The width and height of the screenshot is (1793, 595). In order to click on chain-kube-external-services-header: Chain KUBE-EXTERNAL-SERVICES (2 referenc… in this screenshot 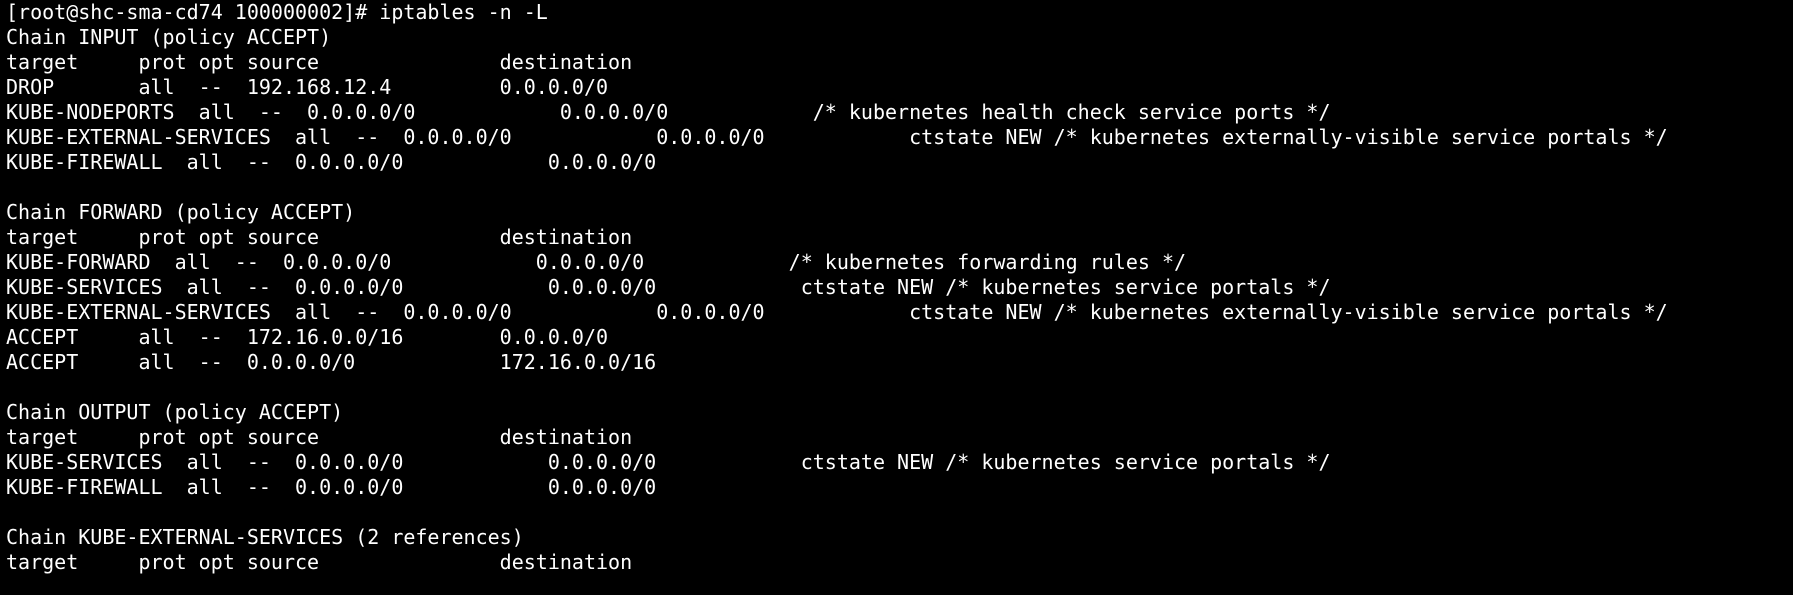, I will do `click(265, 537)`.